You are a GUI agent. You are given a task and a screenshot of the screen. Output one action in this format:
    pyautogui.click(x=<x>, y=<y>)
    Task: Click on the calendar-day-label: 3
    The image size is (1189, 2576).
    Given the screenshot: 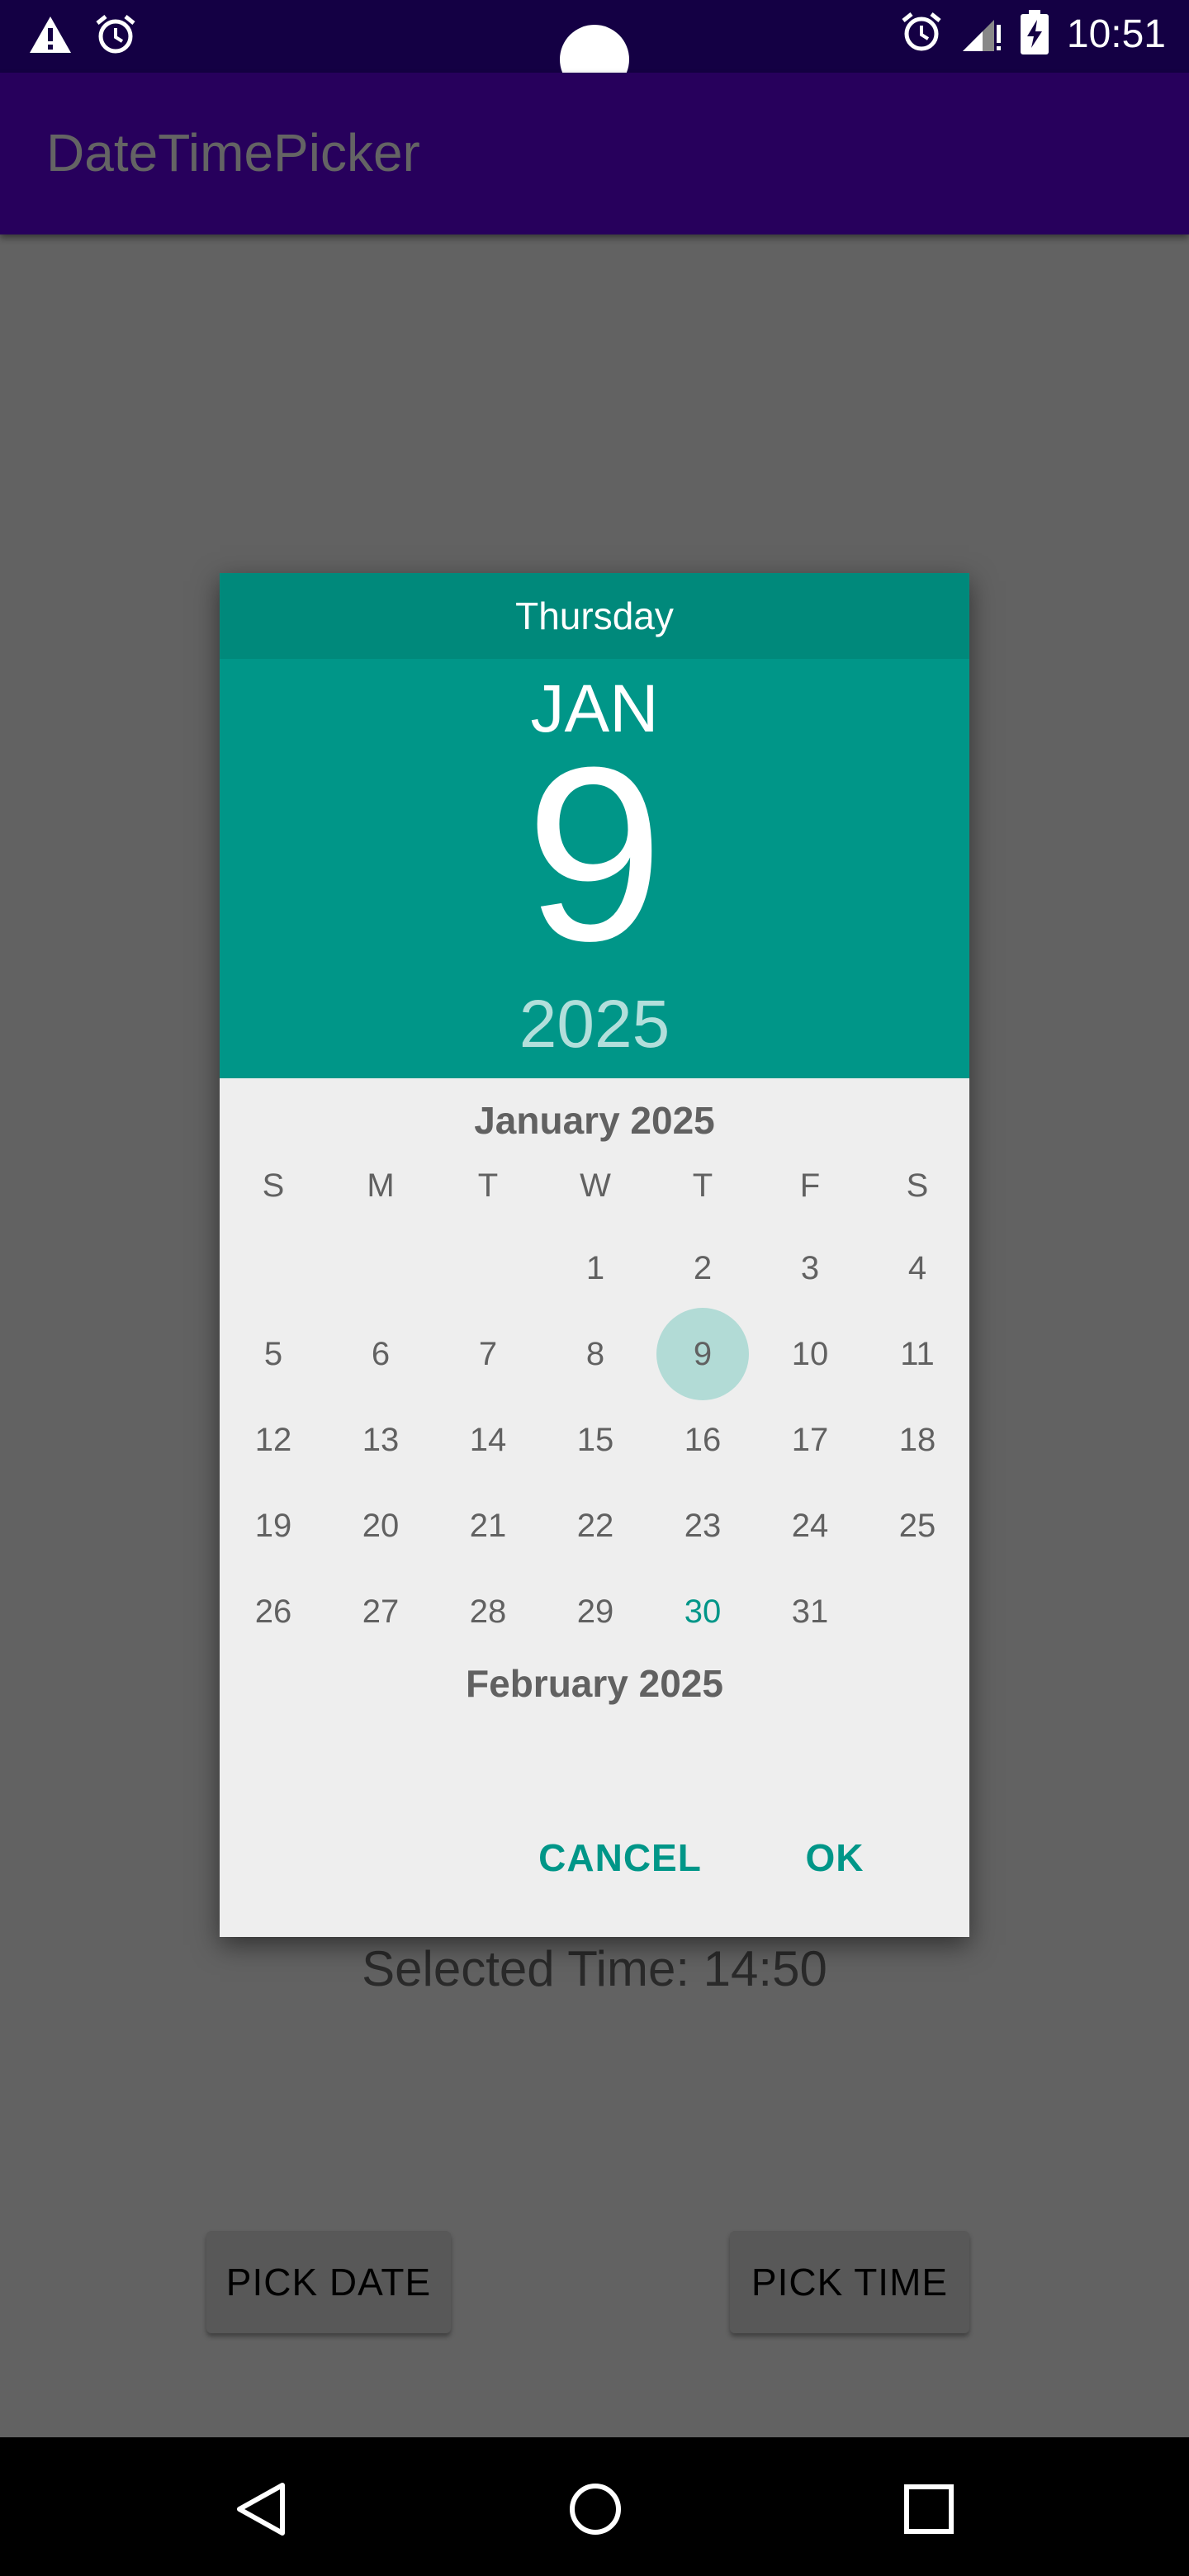 What is the action you would take?
    pyautogui.click(x=810, y=1267)
    